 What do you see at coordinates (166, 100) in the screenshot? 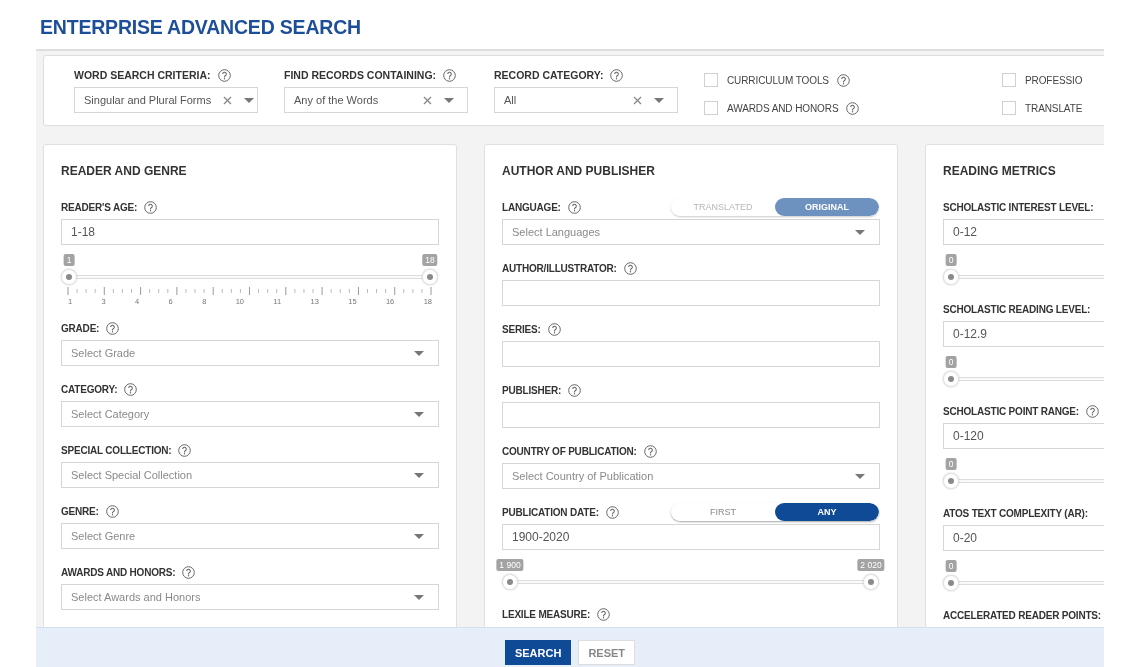
I see `select-field: Singular and Plural Forms` at bounding box center [166, 100].